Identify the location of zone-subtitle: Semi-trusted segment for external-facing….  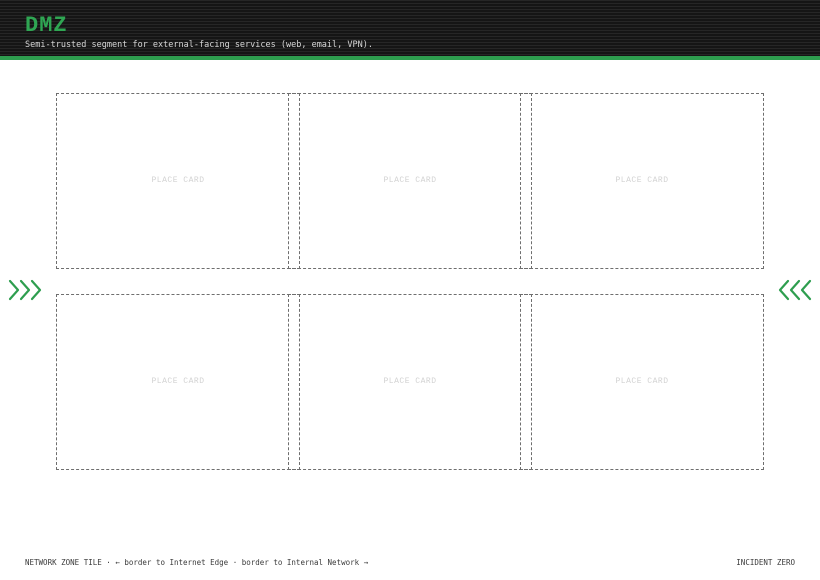
(199, 45).